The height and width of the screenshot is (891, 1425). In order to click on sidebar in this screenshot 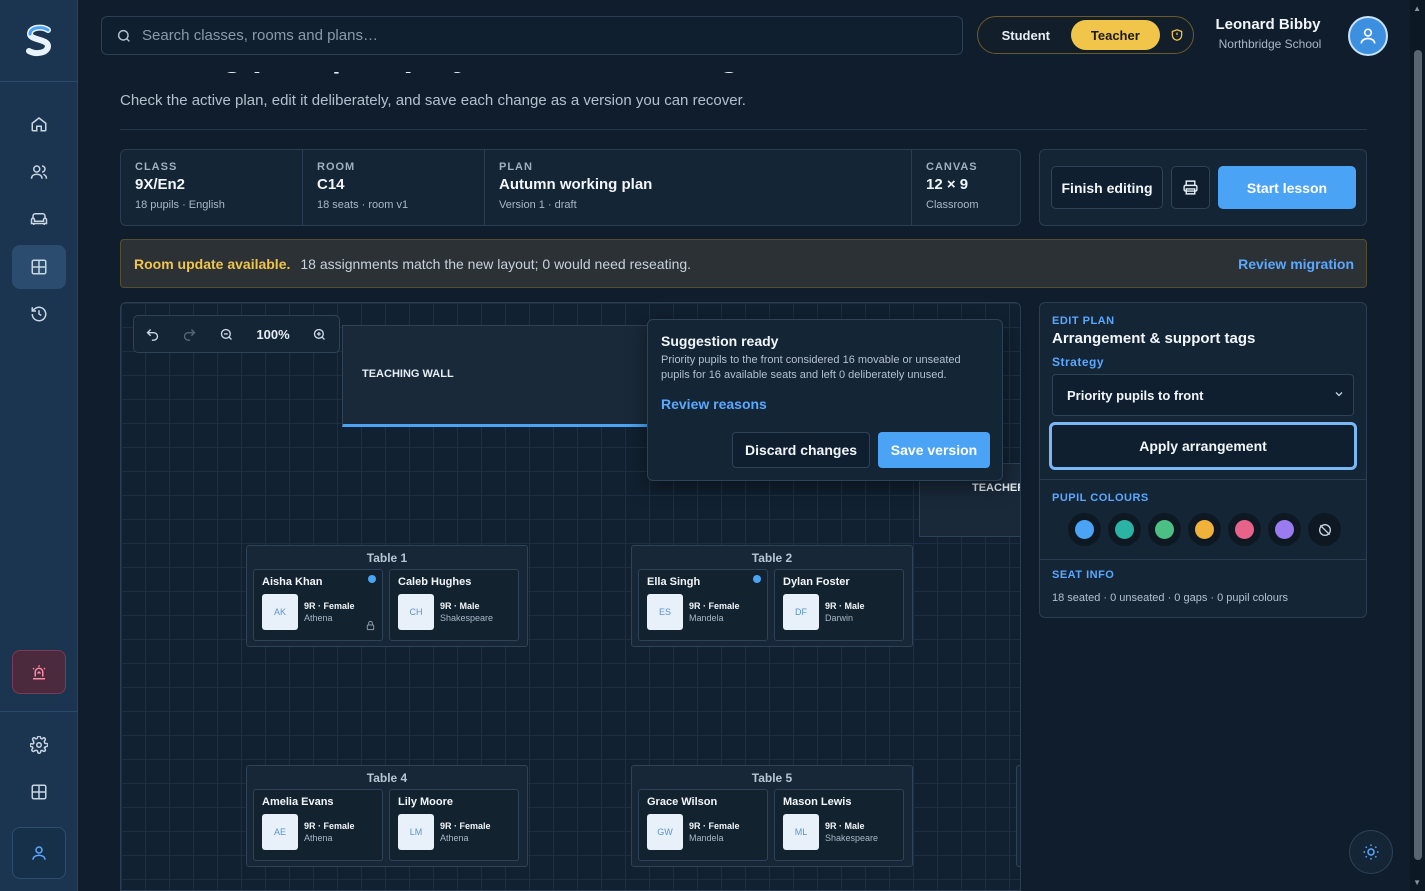, I will do `click(39, 445)`.